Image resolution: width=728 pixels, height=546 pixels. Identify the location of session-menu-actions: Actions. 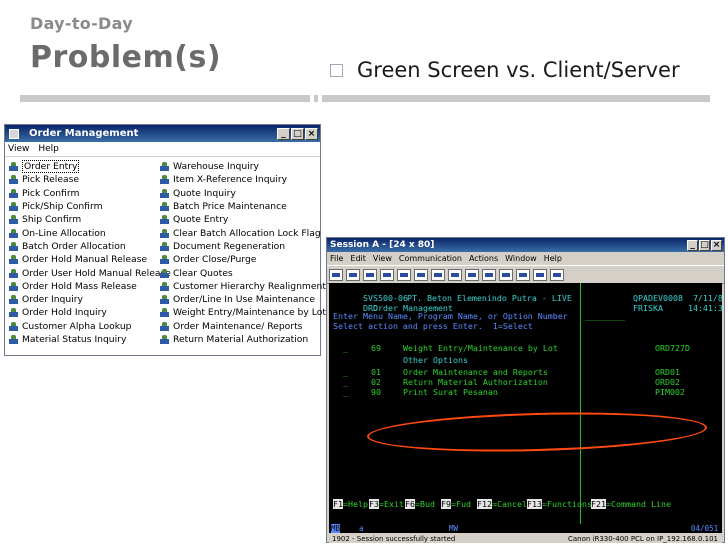
(483, 258).